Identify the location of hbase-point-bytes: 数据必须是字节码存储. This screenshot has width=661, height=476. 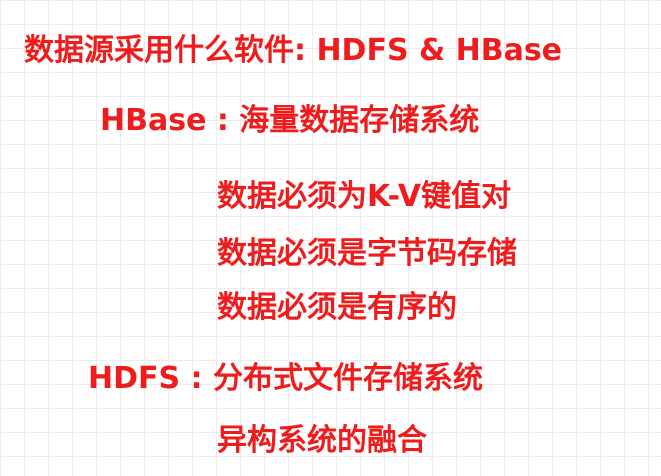
(367, 253).